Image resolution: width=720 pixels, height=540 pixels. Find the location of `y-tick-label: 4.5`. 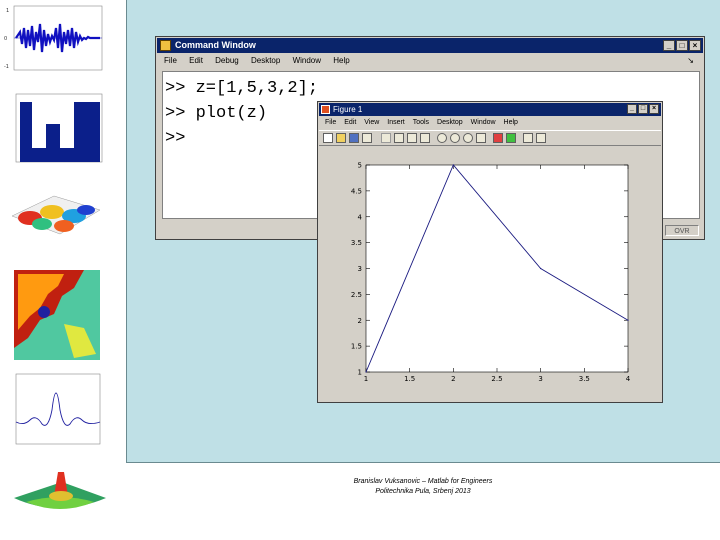

y-tick-label: 4.5 is located at coordinates (356, 191).